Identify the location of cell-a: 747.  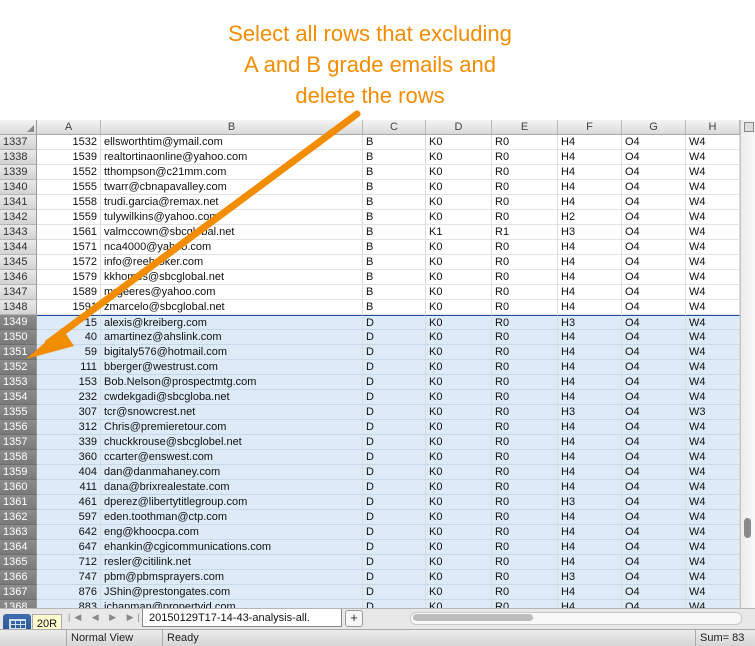
(69, 577).